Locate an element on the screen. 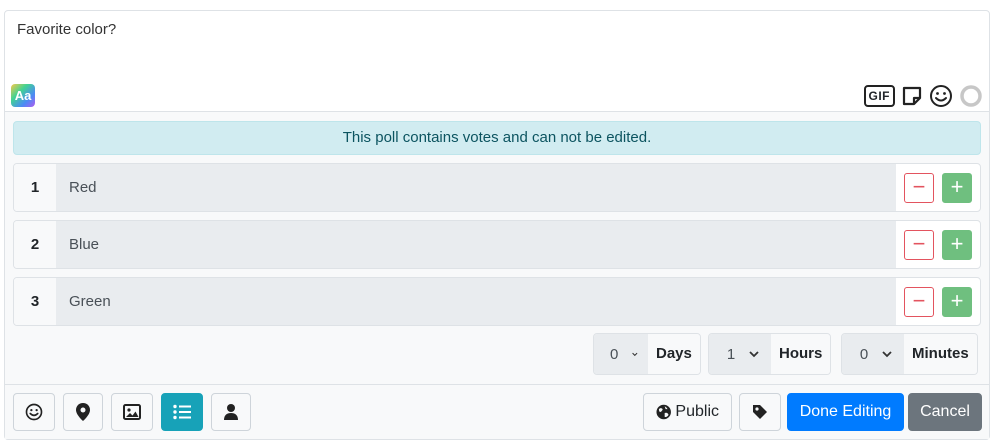 This screenshot has height=446, width=998. gif-button: GIF is located at coordinates (879, 96).